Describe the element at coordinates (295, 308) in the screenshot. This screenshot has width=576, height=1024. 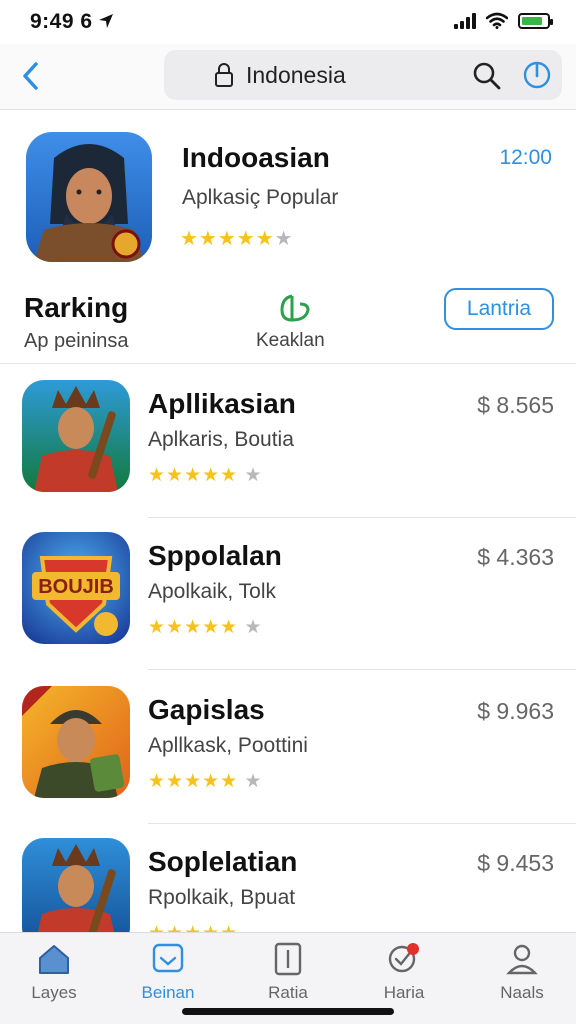
I see `leaf-icon` at that location.